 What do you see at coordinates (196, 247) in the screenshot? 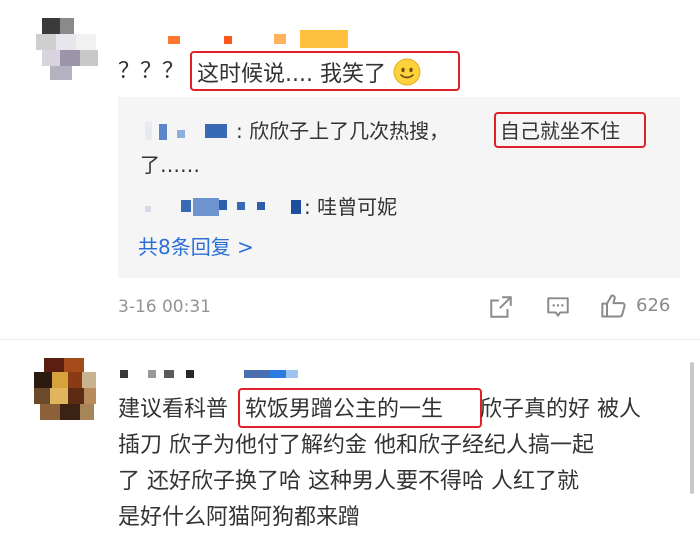
I see `more-replies-link: 共8条回复 >` at bounding box center [196, 247].